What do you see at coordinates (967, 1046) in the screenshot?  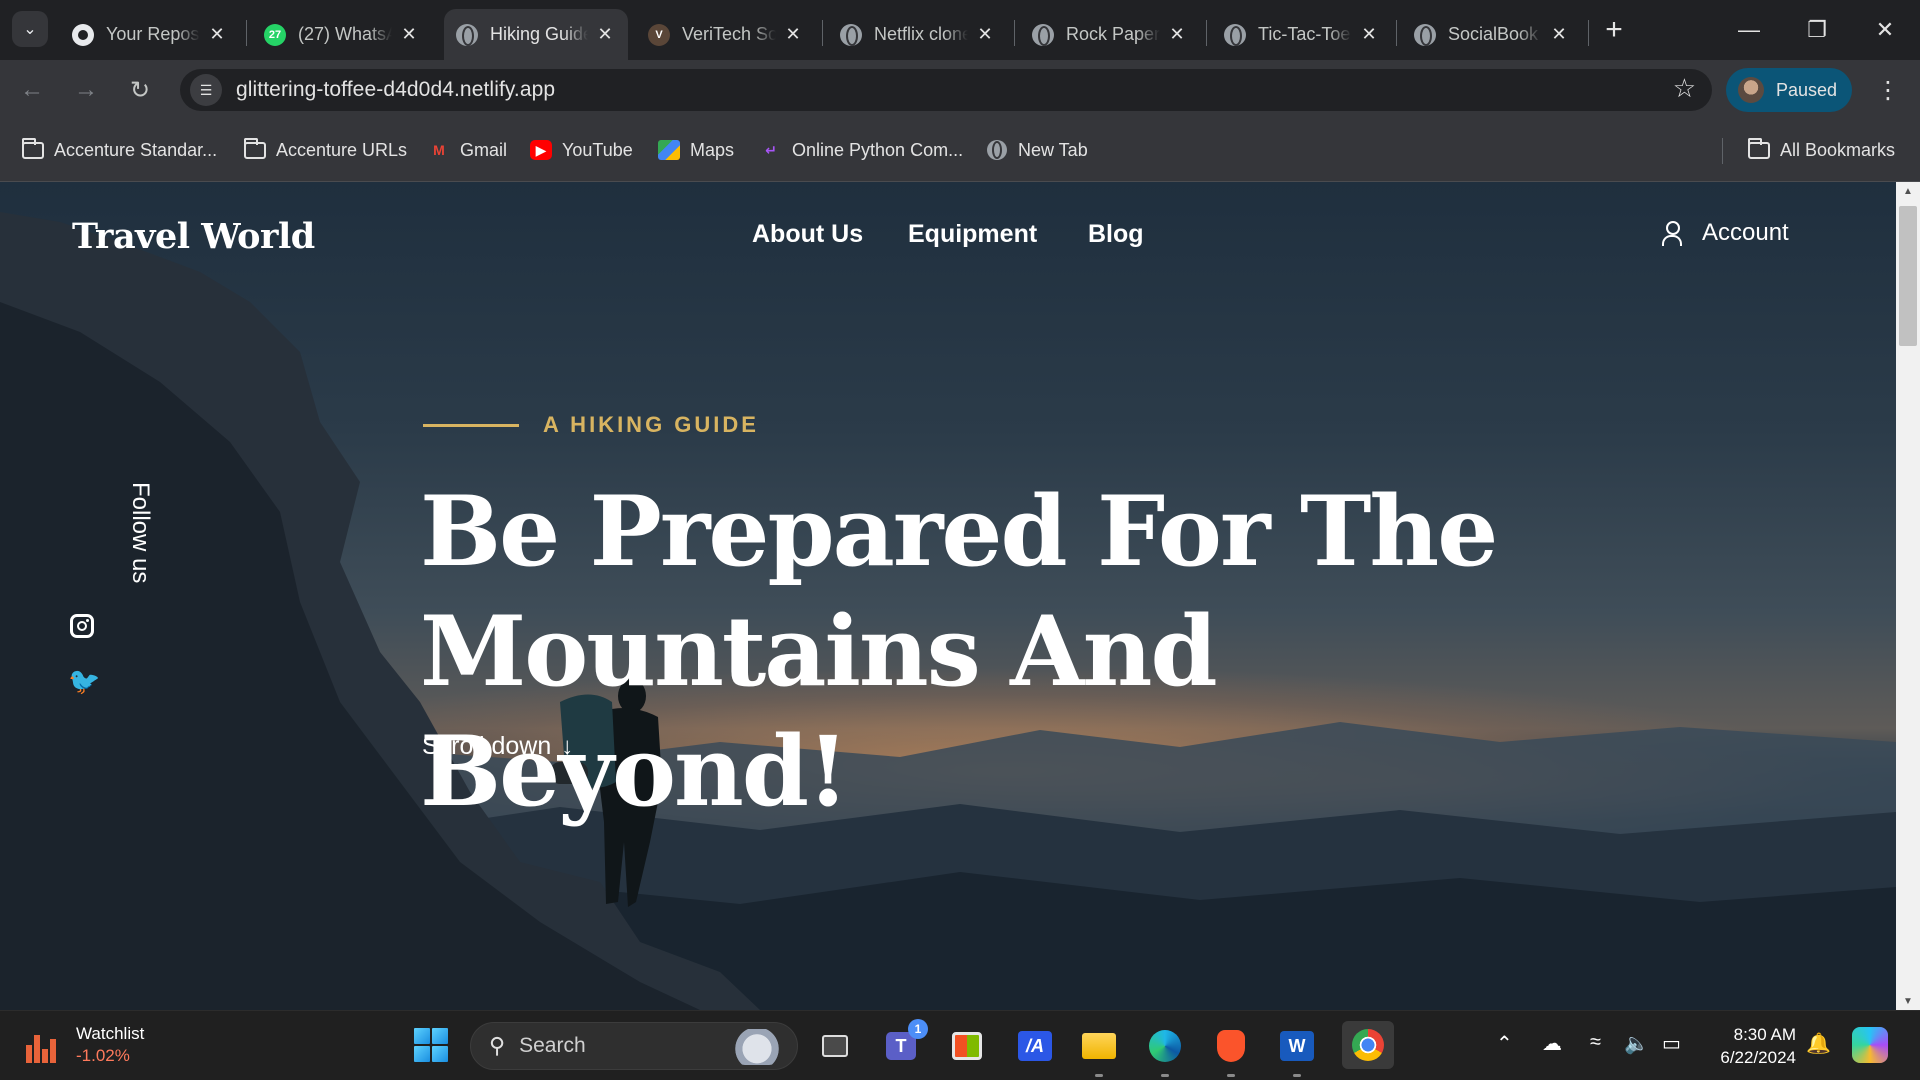 I see `store-icon` at bounding box center [967, 1046].